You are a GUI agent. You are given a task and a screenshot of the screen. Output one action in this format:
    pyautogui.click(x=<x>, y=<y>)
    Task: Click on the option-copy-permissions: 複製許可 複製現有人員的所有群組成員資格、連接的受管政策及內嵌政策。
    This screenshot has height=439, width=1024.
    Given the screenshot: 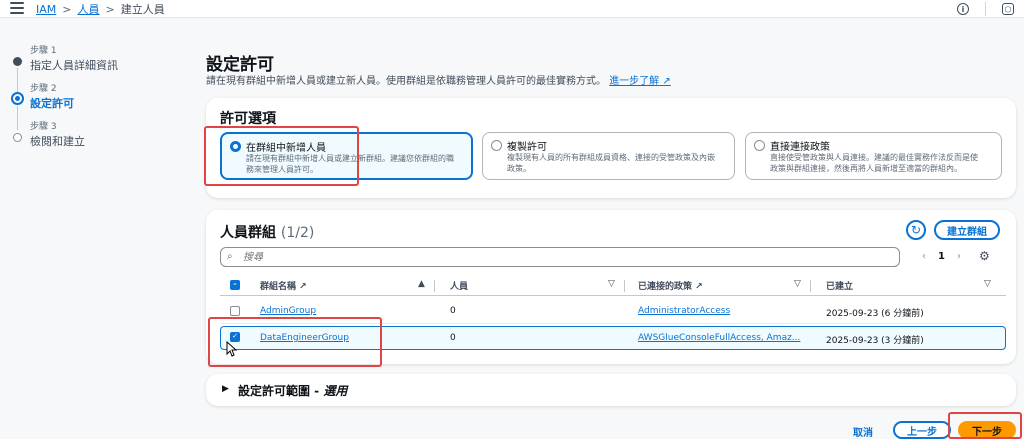 What is the action you would take?
    pyautogui.click(x=608, y=156)
    